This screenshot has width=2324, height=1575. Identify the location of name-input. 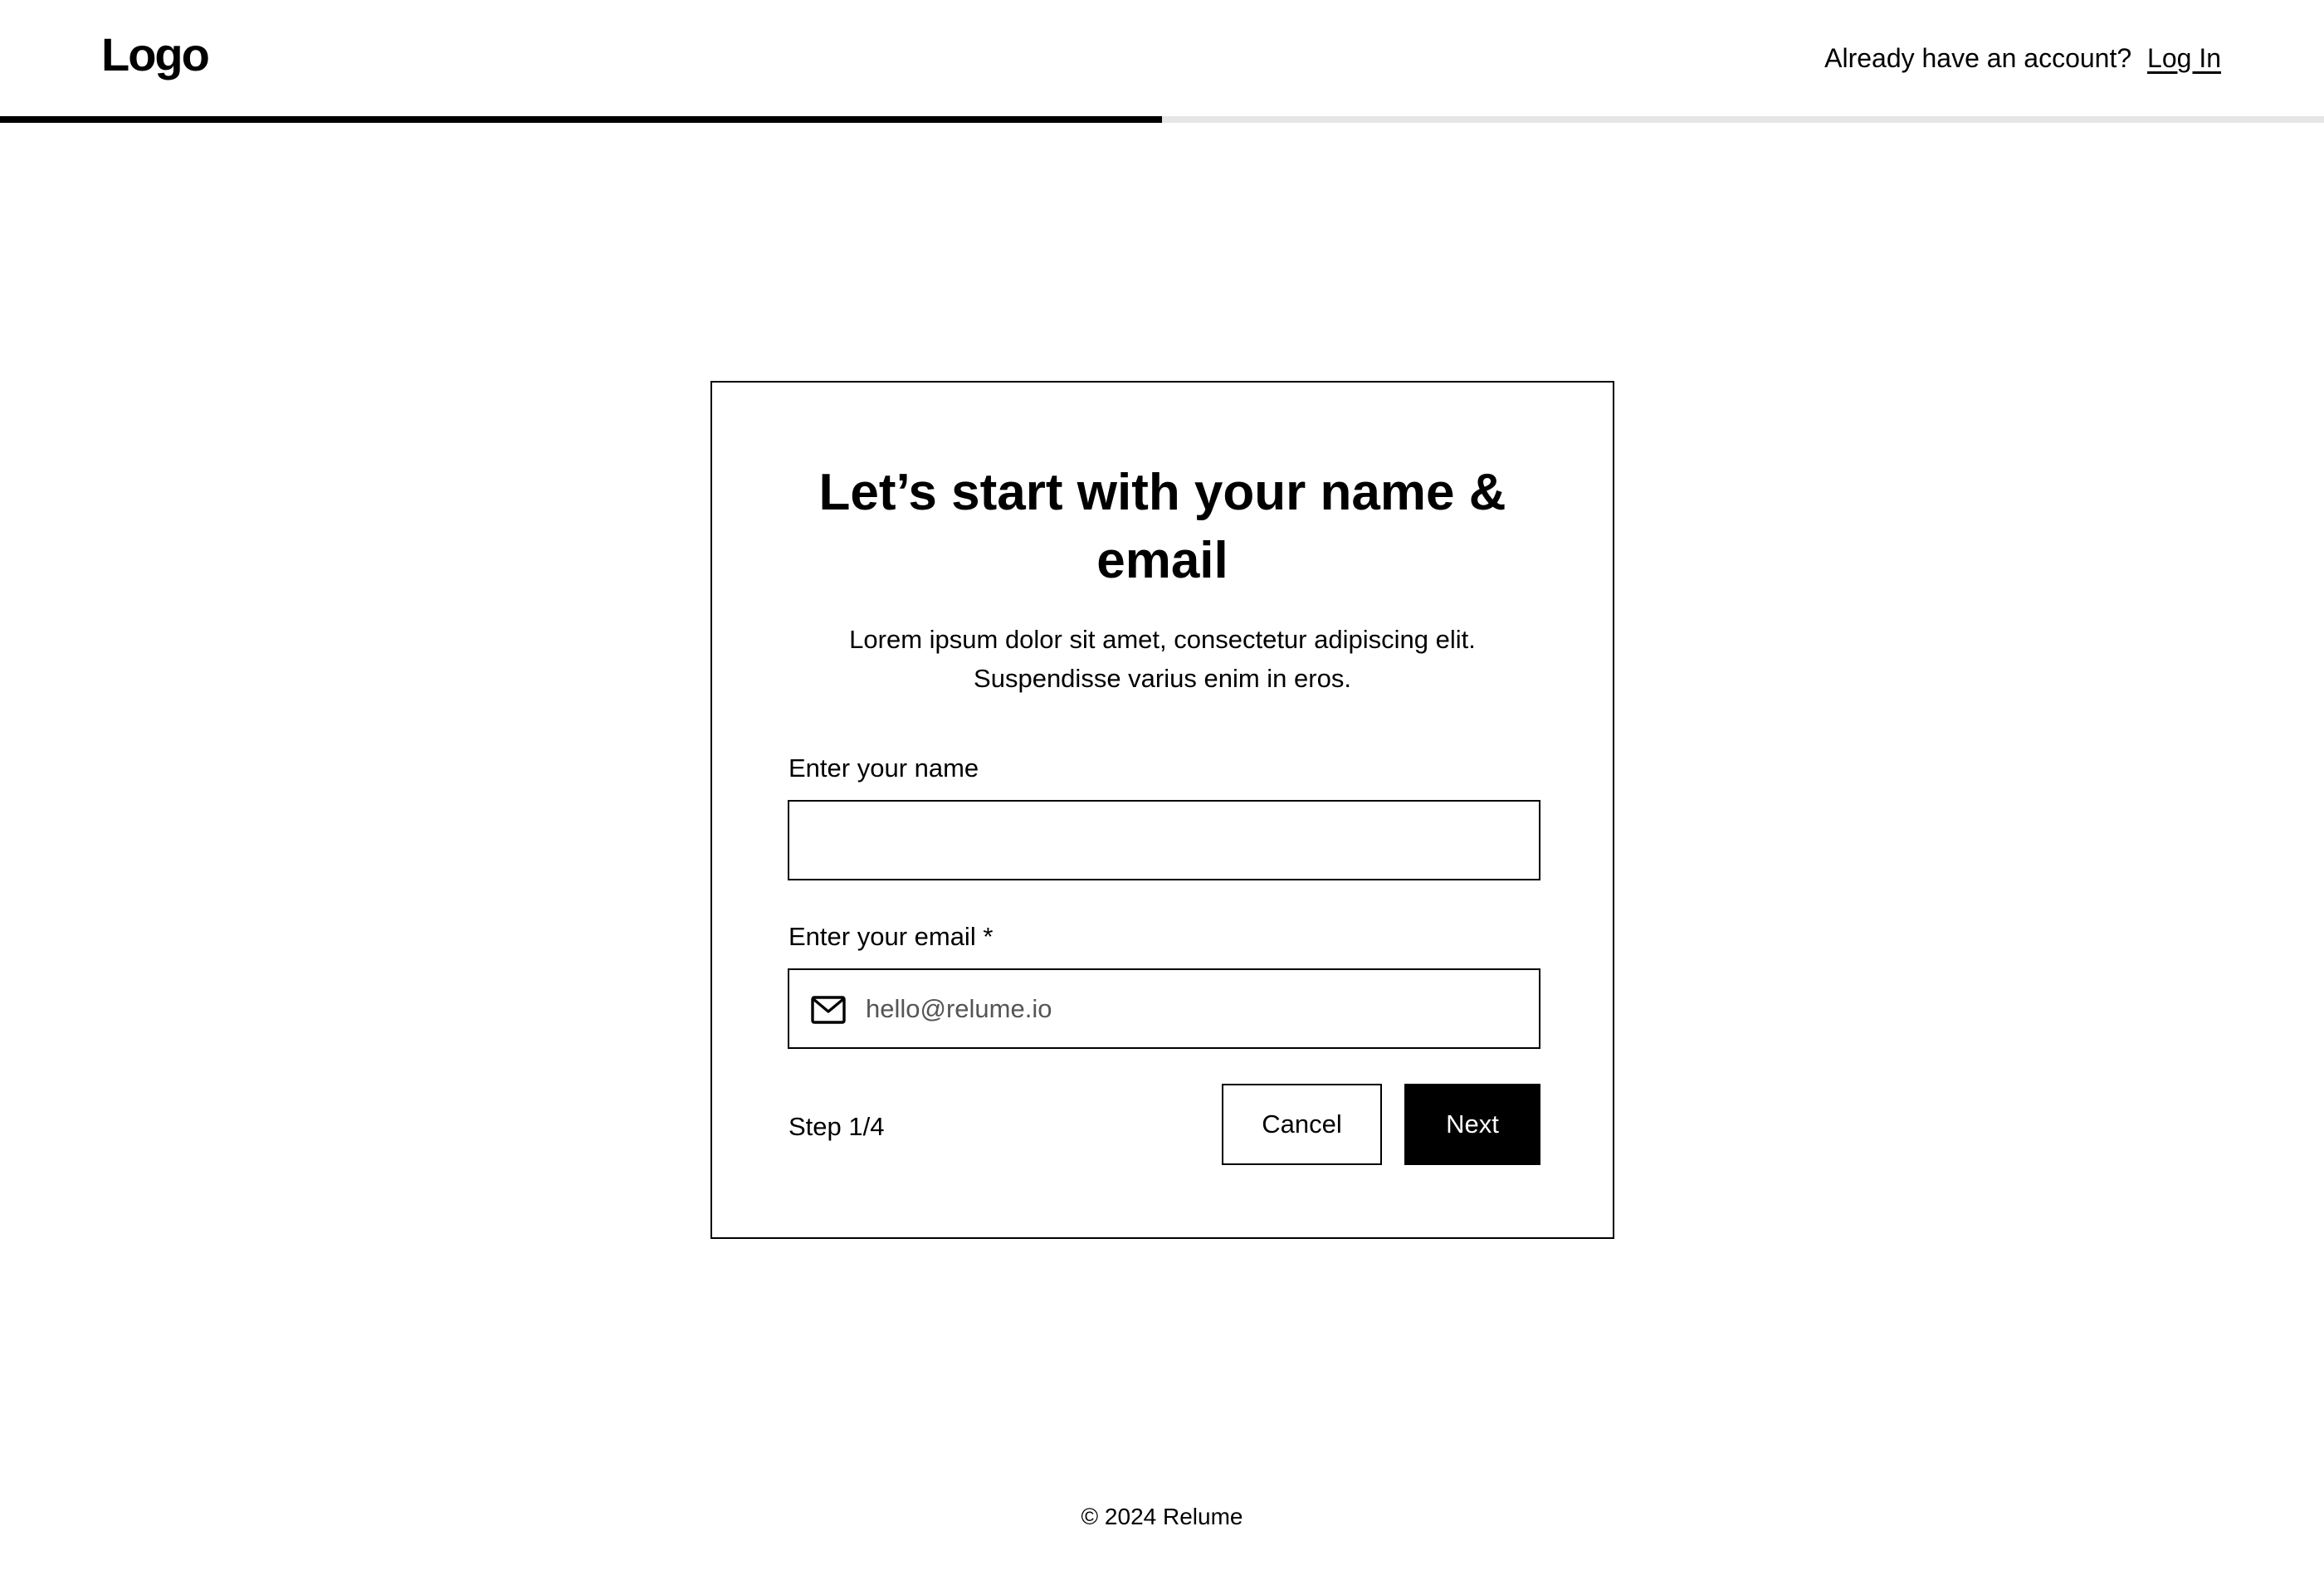
(1164, 840).